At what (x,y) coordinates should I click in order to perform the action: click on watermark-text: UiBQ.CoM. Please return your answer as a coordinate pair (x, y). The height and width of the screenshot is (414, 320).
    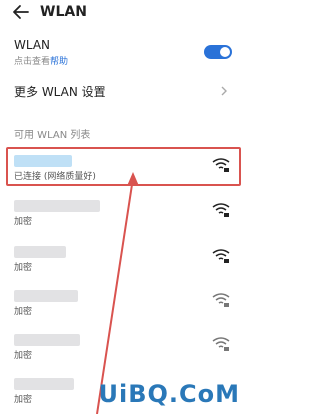
    Looking at the image, I should click on (169, 394).